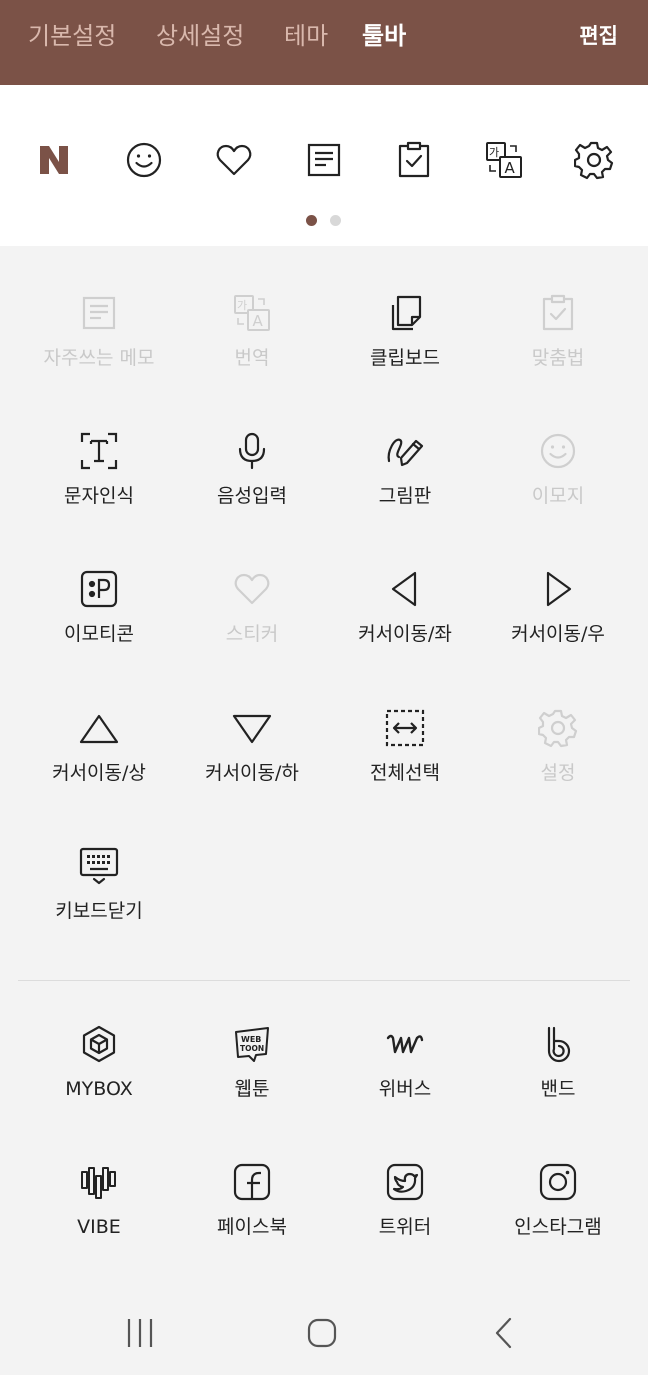 The image size is (648, 1375). Describe the element at coordinates (140, 1333) in the screenshot. I see `recent-apps-icon` at that location.